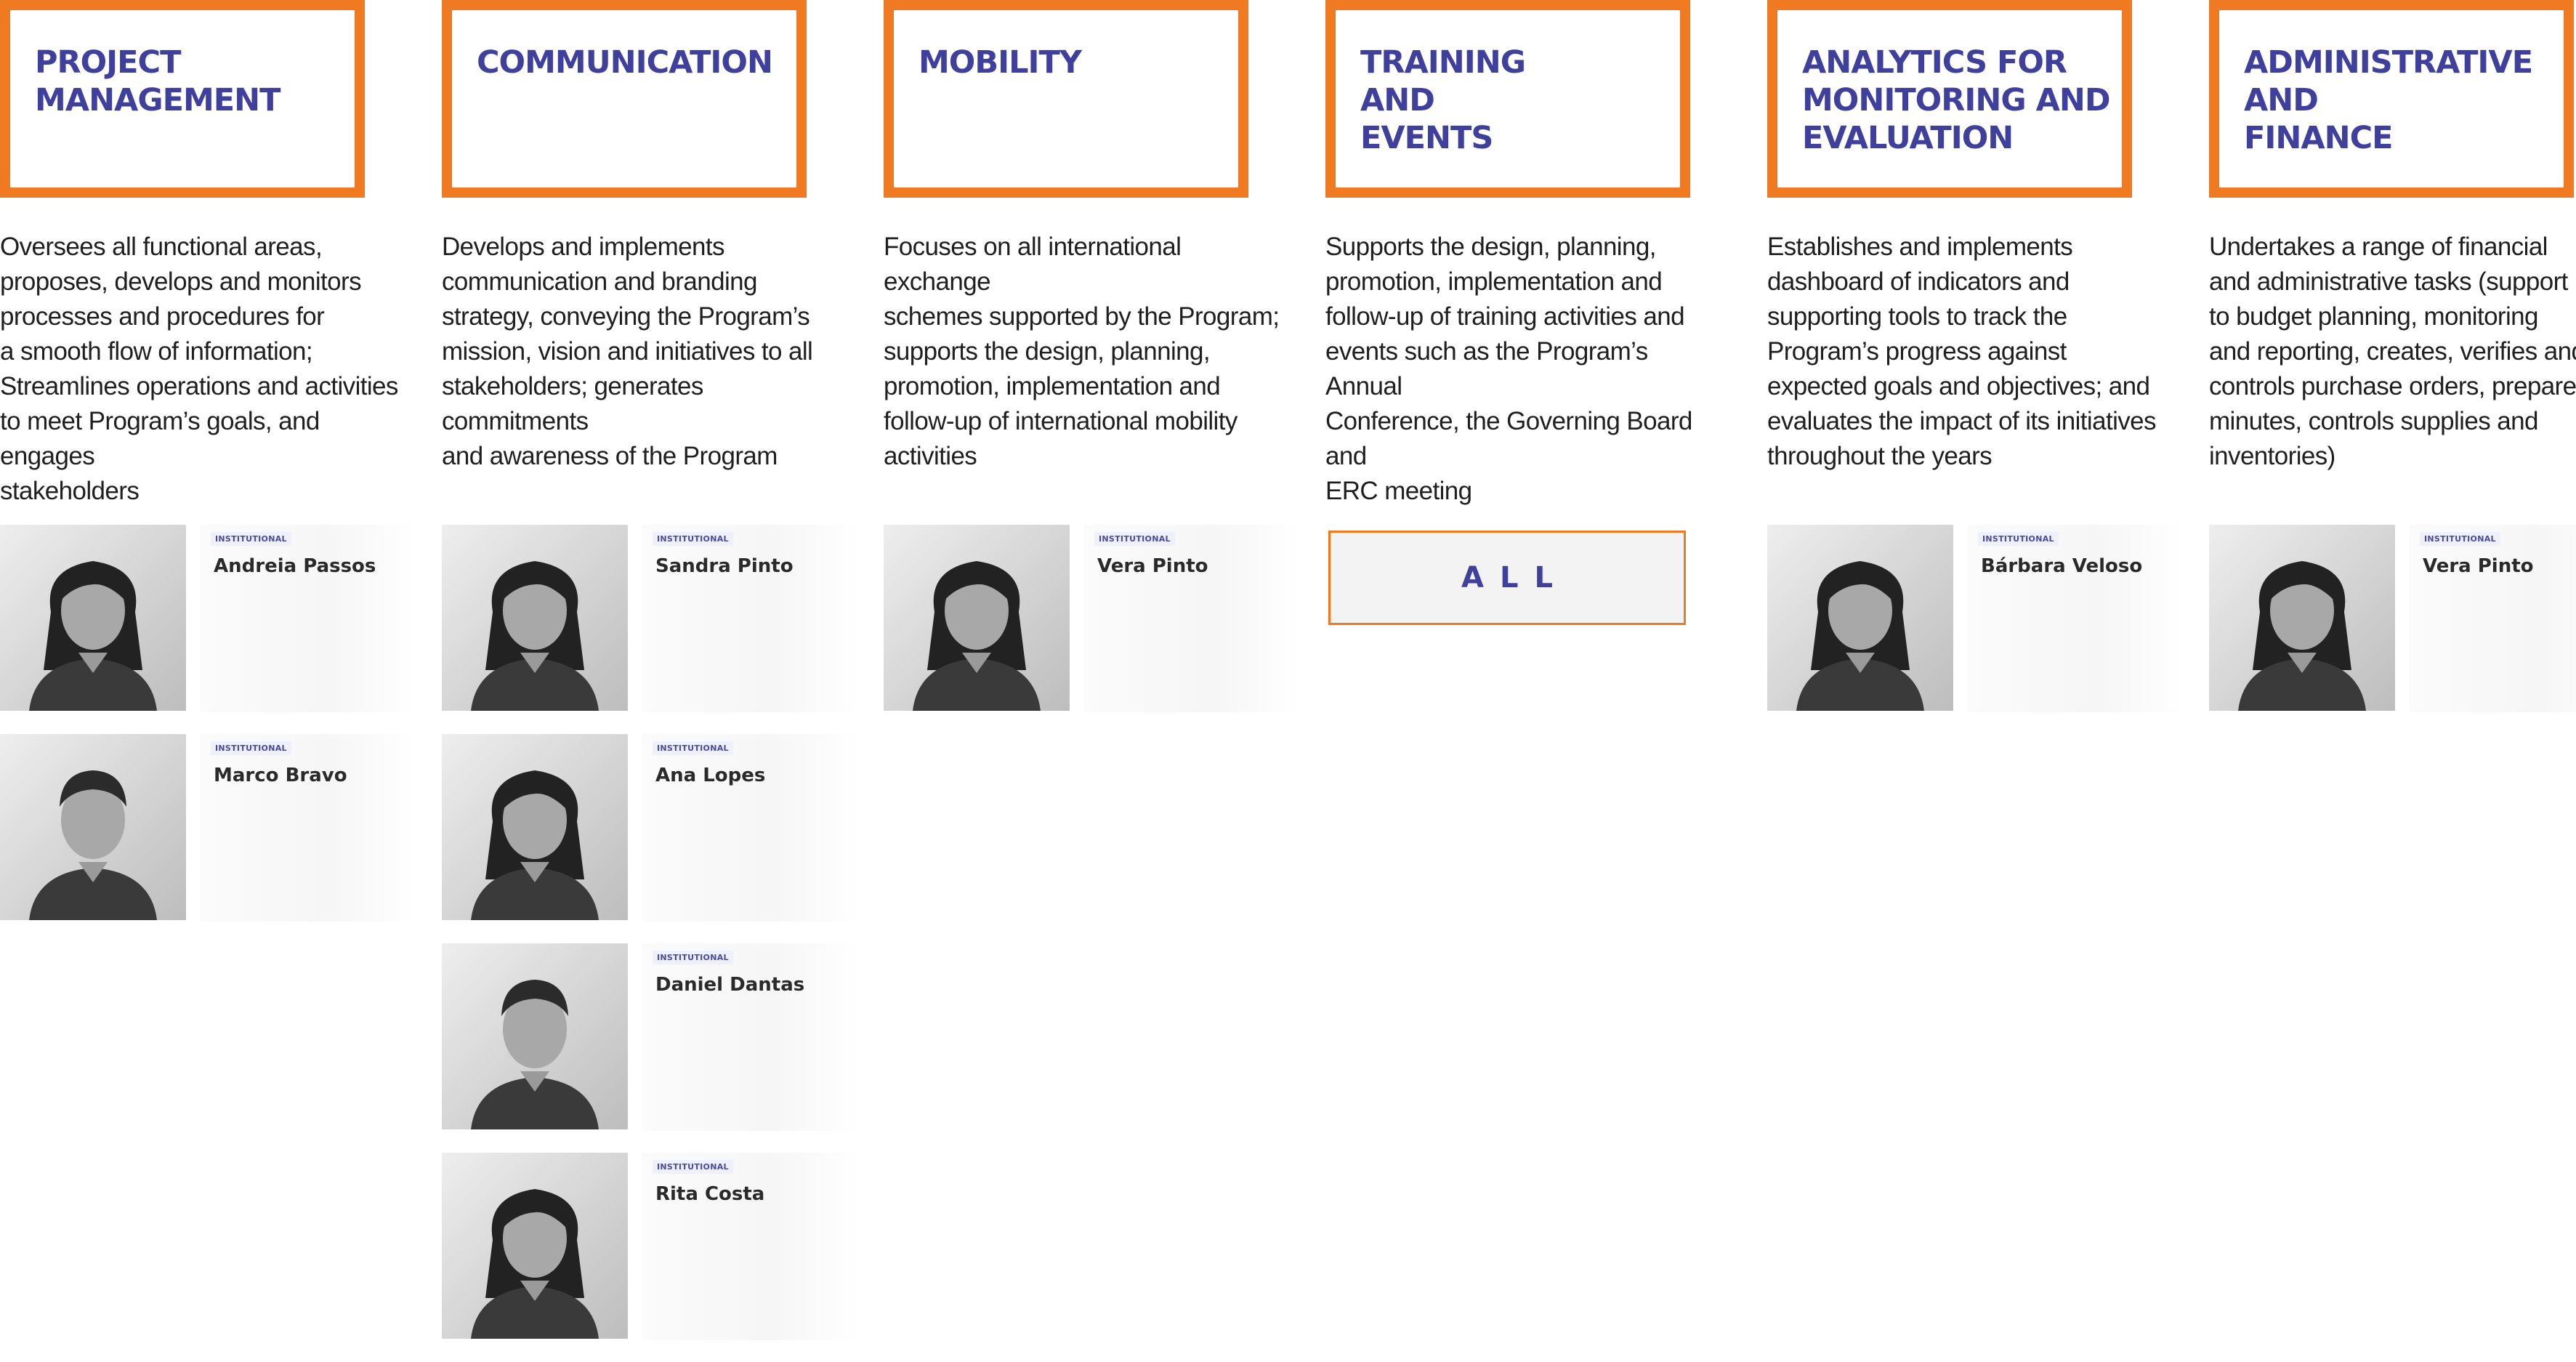  What do you see at coordinates (625, 99) in the screenshot?
I see `area-title-box: COMMUNICATION` at bounding box center [625, 99].